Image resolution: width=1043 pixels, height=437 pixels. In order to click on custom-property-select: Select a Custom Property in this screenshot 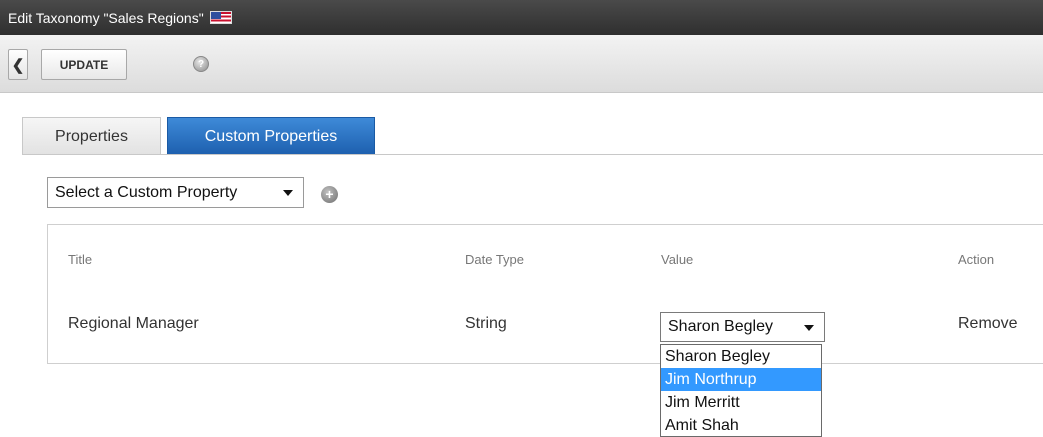, I will do `click(175, 192)`.